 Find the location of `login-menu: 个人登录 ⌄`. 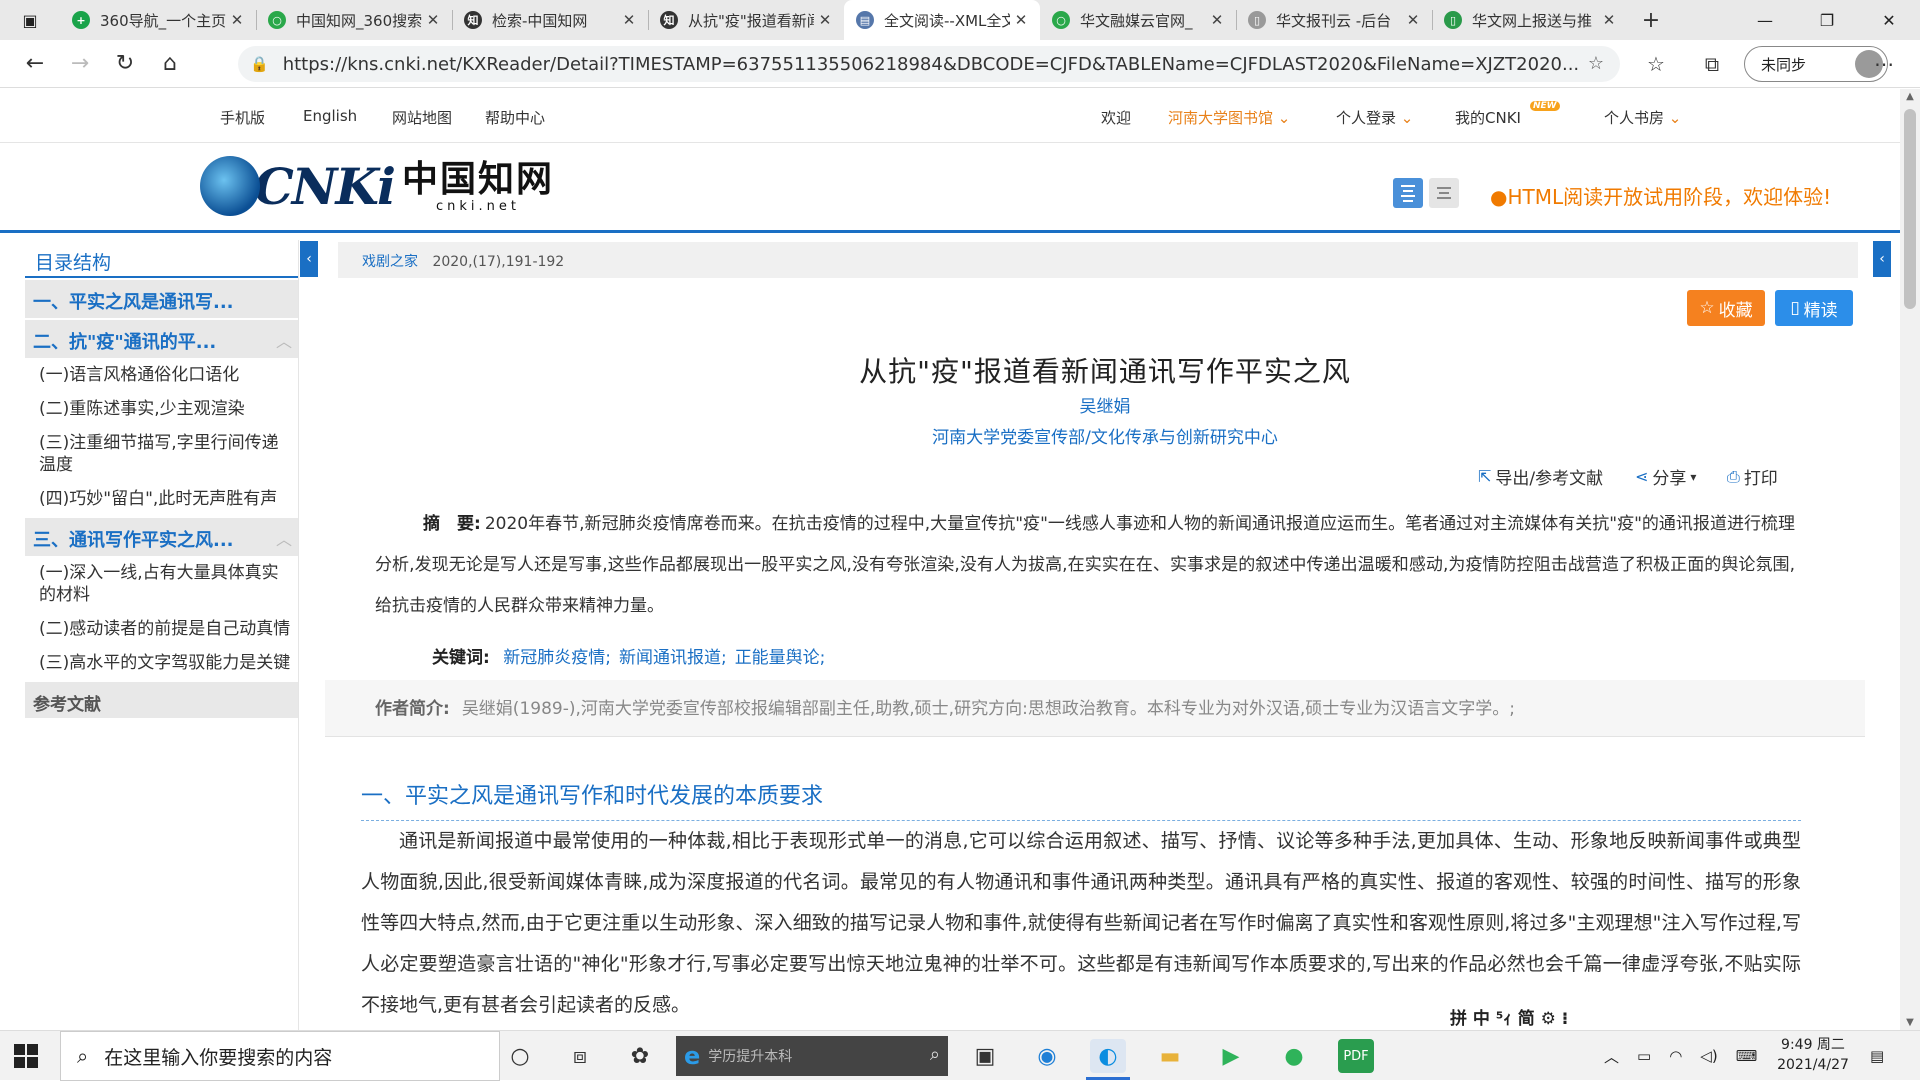

login-menu: 个人登录 ⌄ is located at coordinates (1374, 117).